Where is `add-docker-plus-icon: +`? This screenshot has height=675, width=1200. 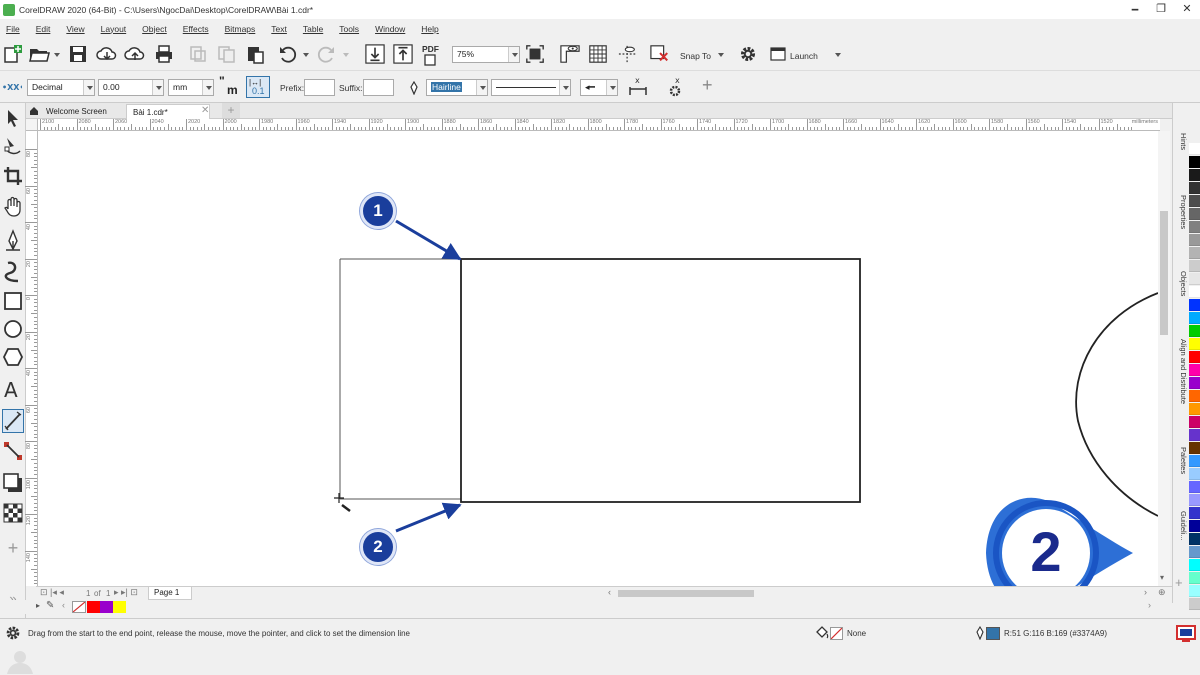
add-docker-plus-icon: + is located at coordinates (1179, 582).